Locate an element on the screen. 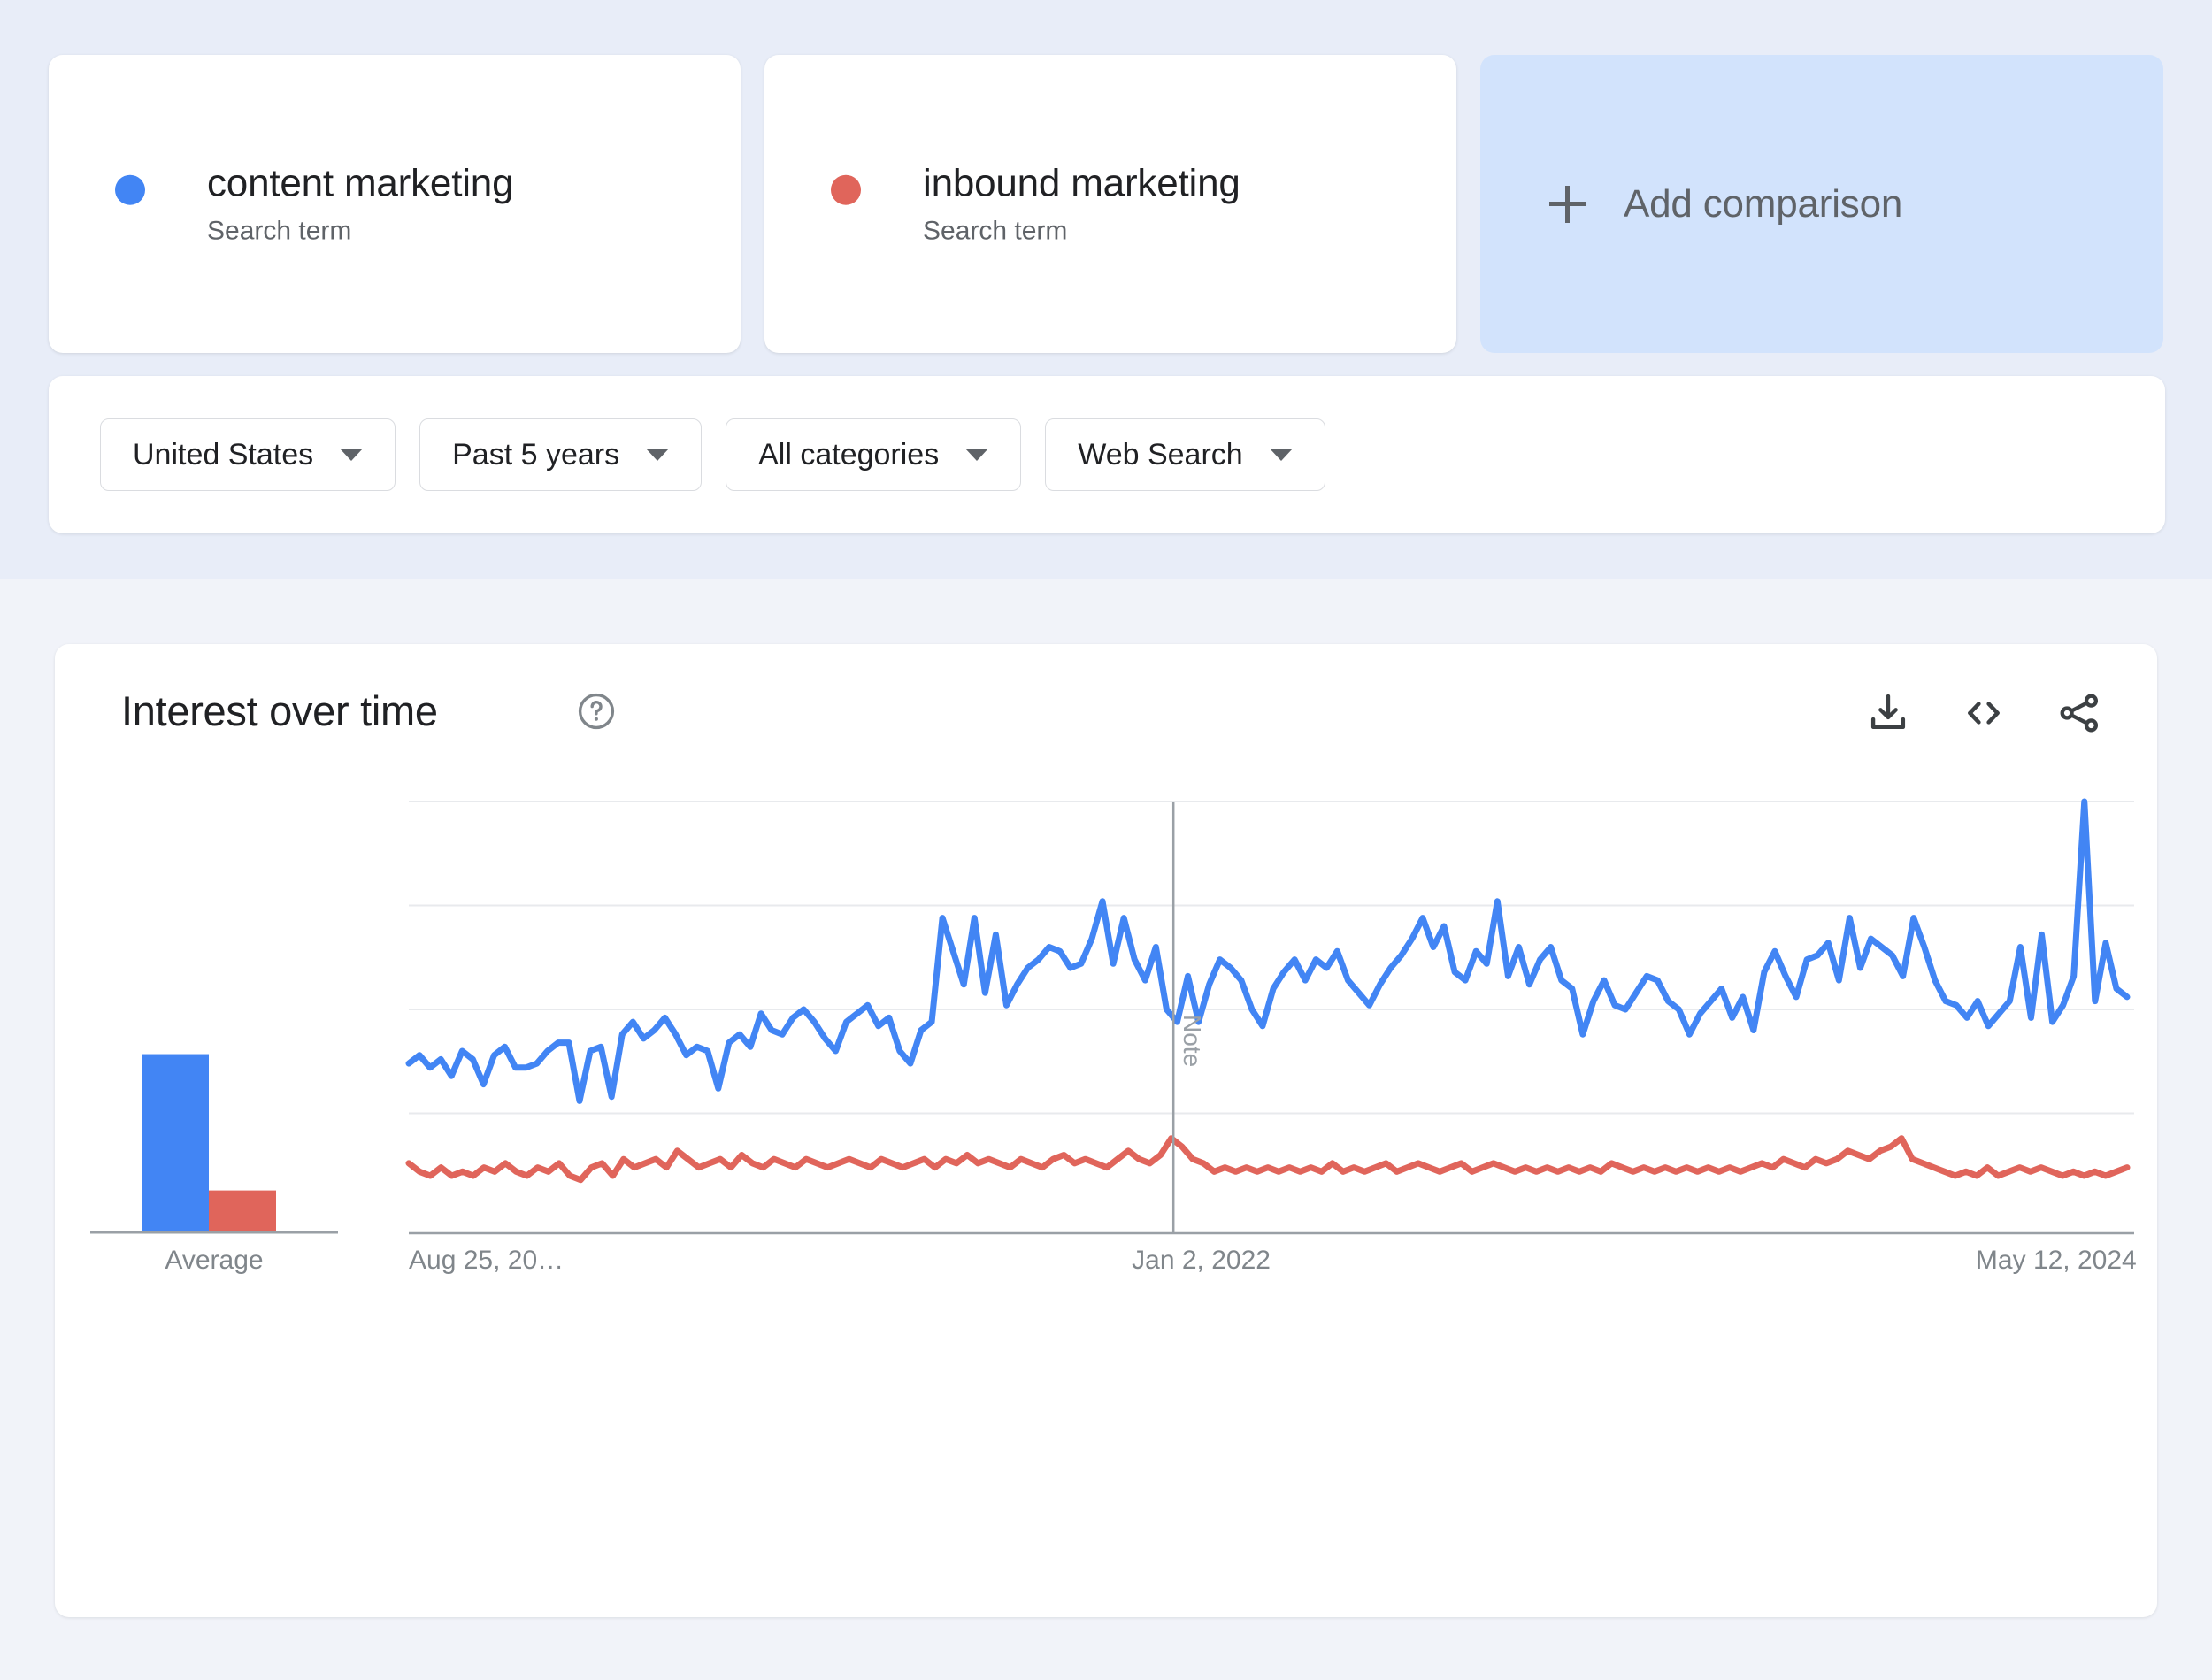 The width and height of the screenshot is (2212, 1680). filter-category: All categories is located at coordinates (874, 455).